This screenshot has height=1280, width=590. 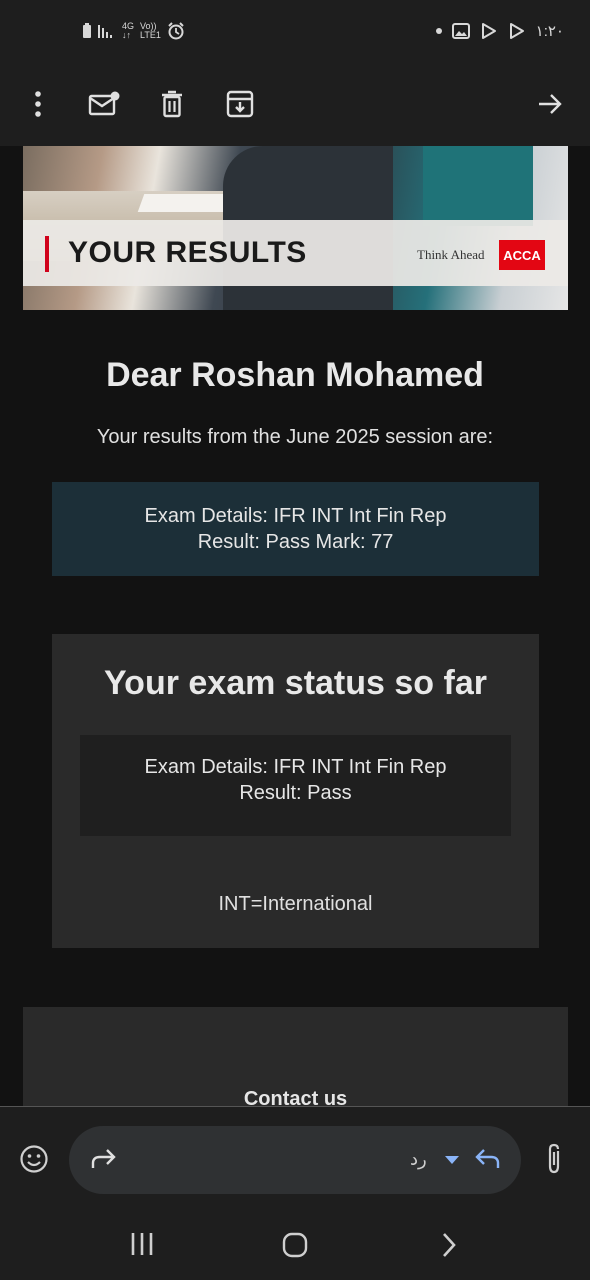 I want to click on contact-card: Contact us, so click(x=295, y=1056).